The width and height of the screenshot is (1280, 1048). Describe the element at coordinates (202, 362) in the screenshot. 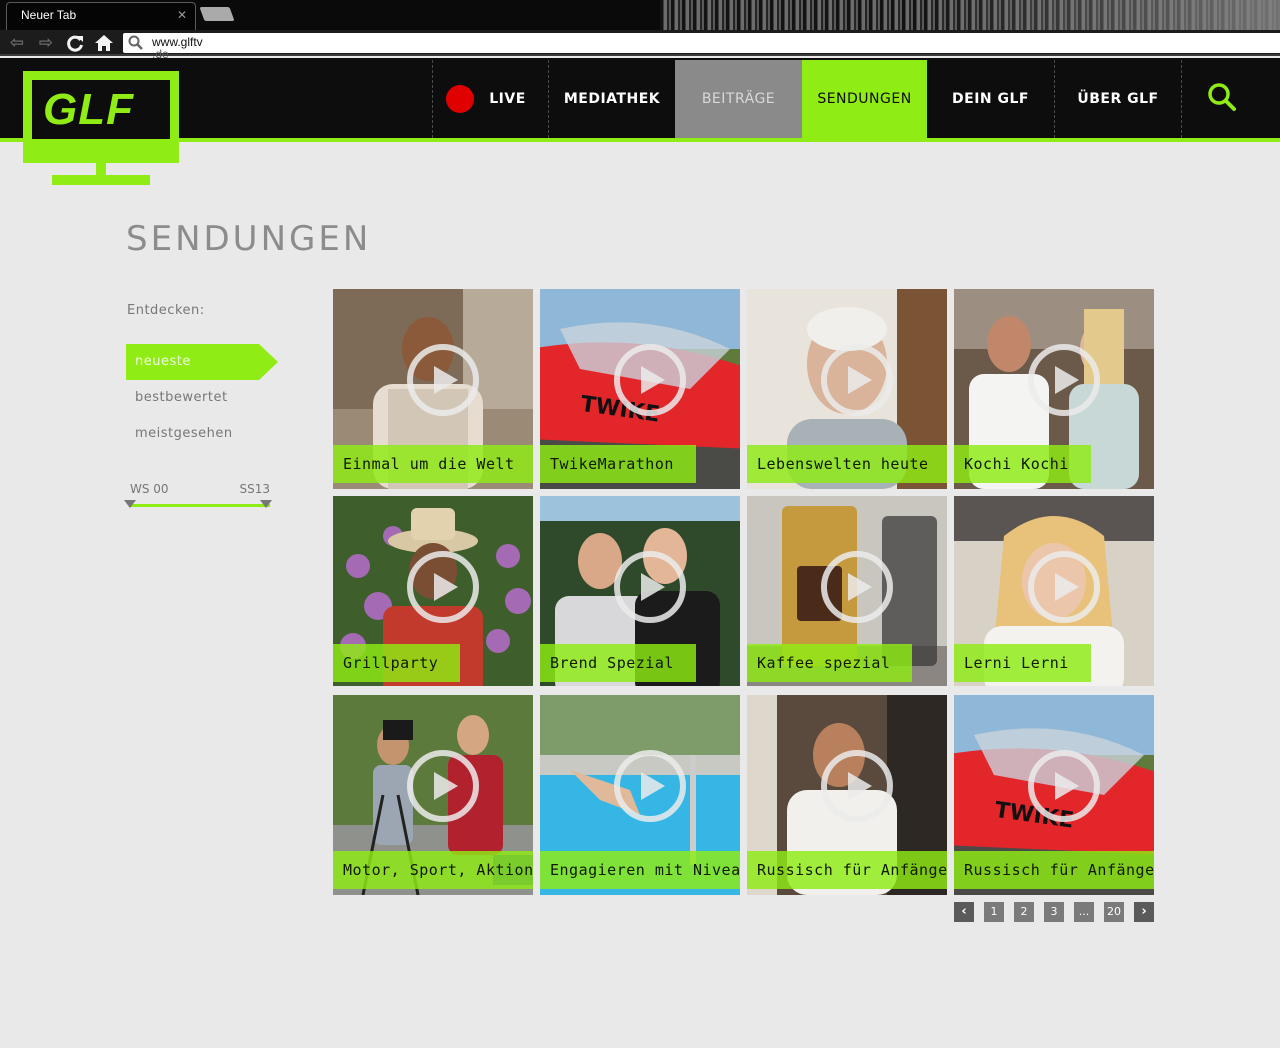

I see `filter-neueste: neueste` at that location.